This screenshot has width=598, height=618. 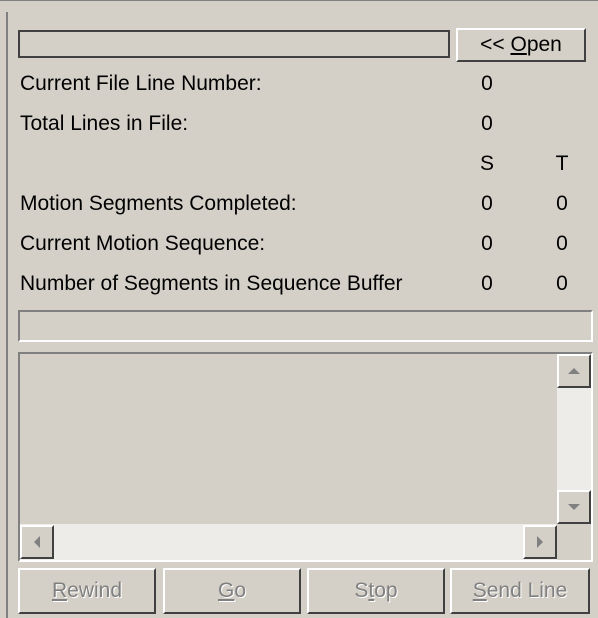 What do you see at coordinates (234, 44) in the screenshot?
I see `file-path-field` at bounding box center [234, 44].